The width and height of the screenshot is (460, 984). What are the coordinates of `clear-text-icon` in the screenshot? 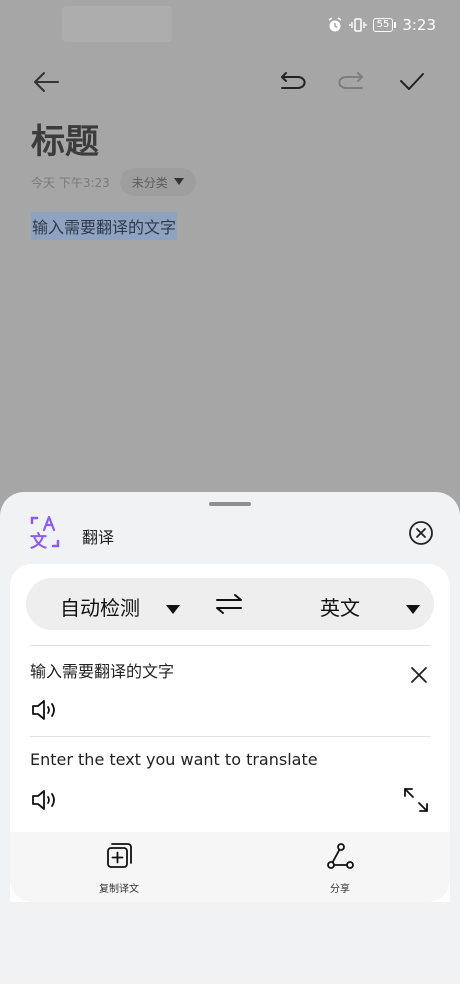 It's located at (419, 675).